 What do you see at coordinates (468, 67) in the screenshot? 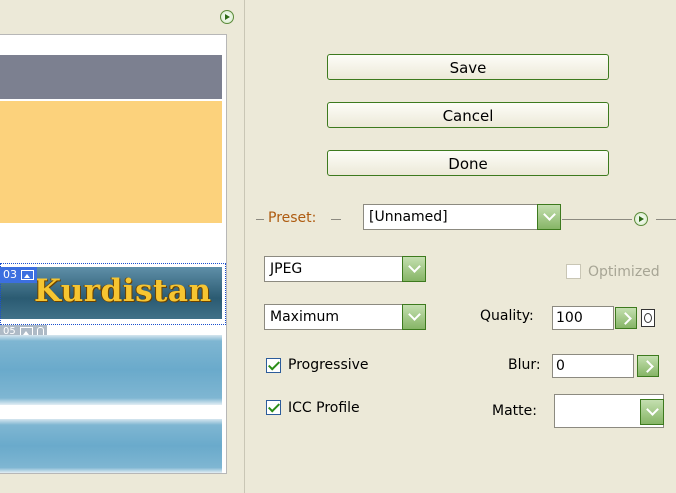
I see `save-button: Save` at bounding box center [468, 67].